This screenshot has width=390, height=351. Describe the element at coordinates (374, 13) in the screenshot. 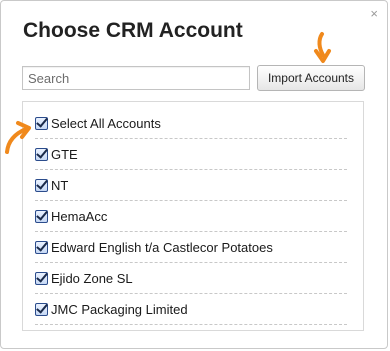

I see `close-icon: ×` at that location.